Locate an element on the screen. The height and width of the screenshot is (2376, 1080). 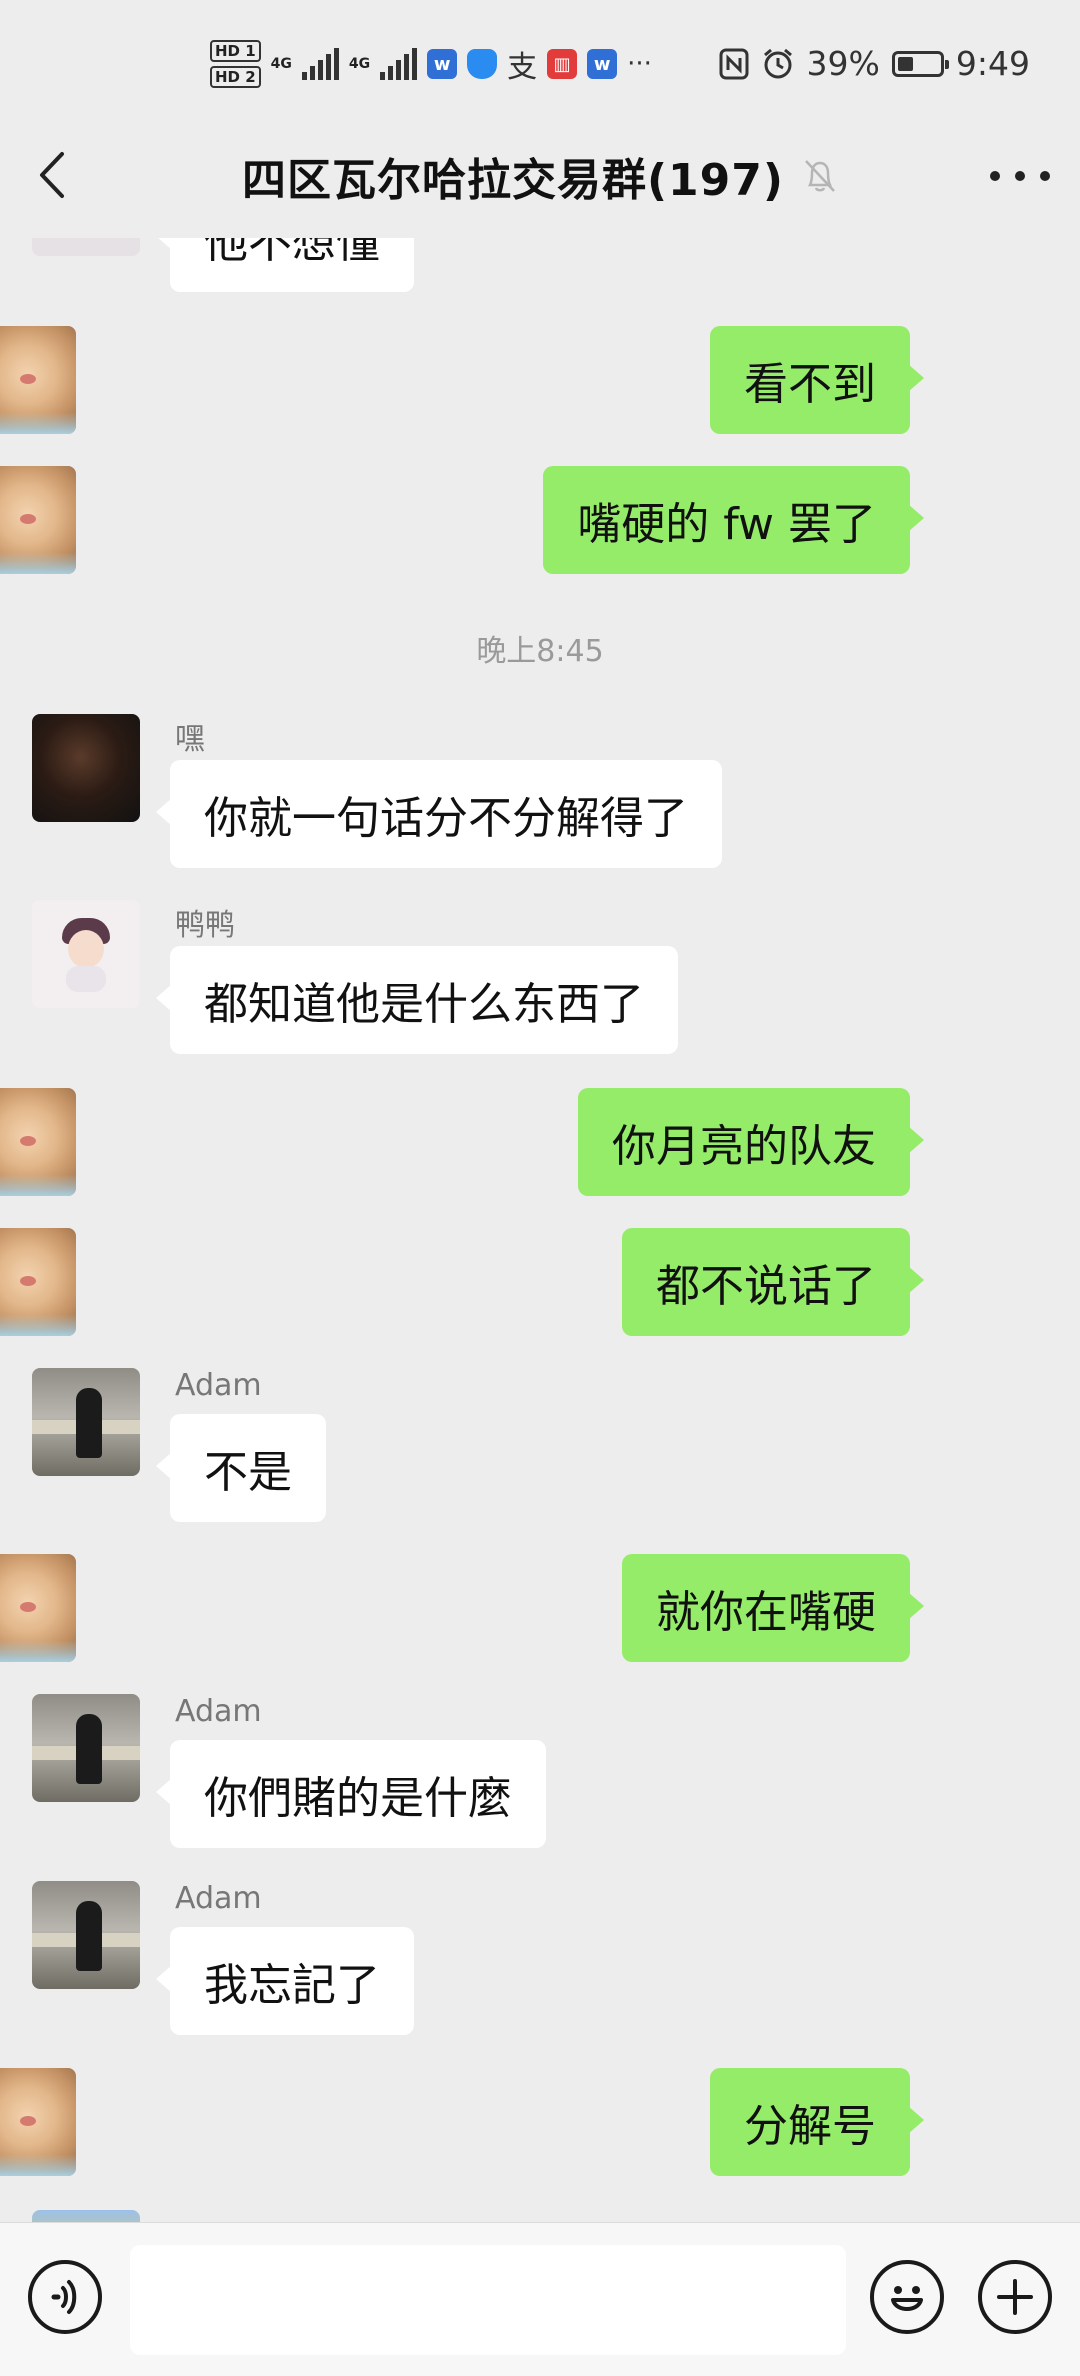
message-bubble: 分解号 is located at coordinates (817, 2122).